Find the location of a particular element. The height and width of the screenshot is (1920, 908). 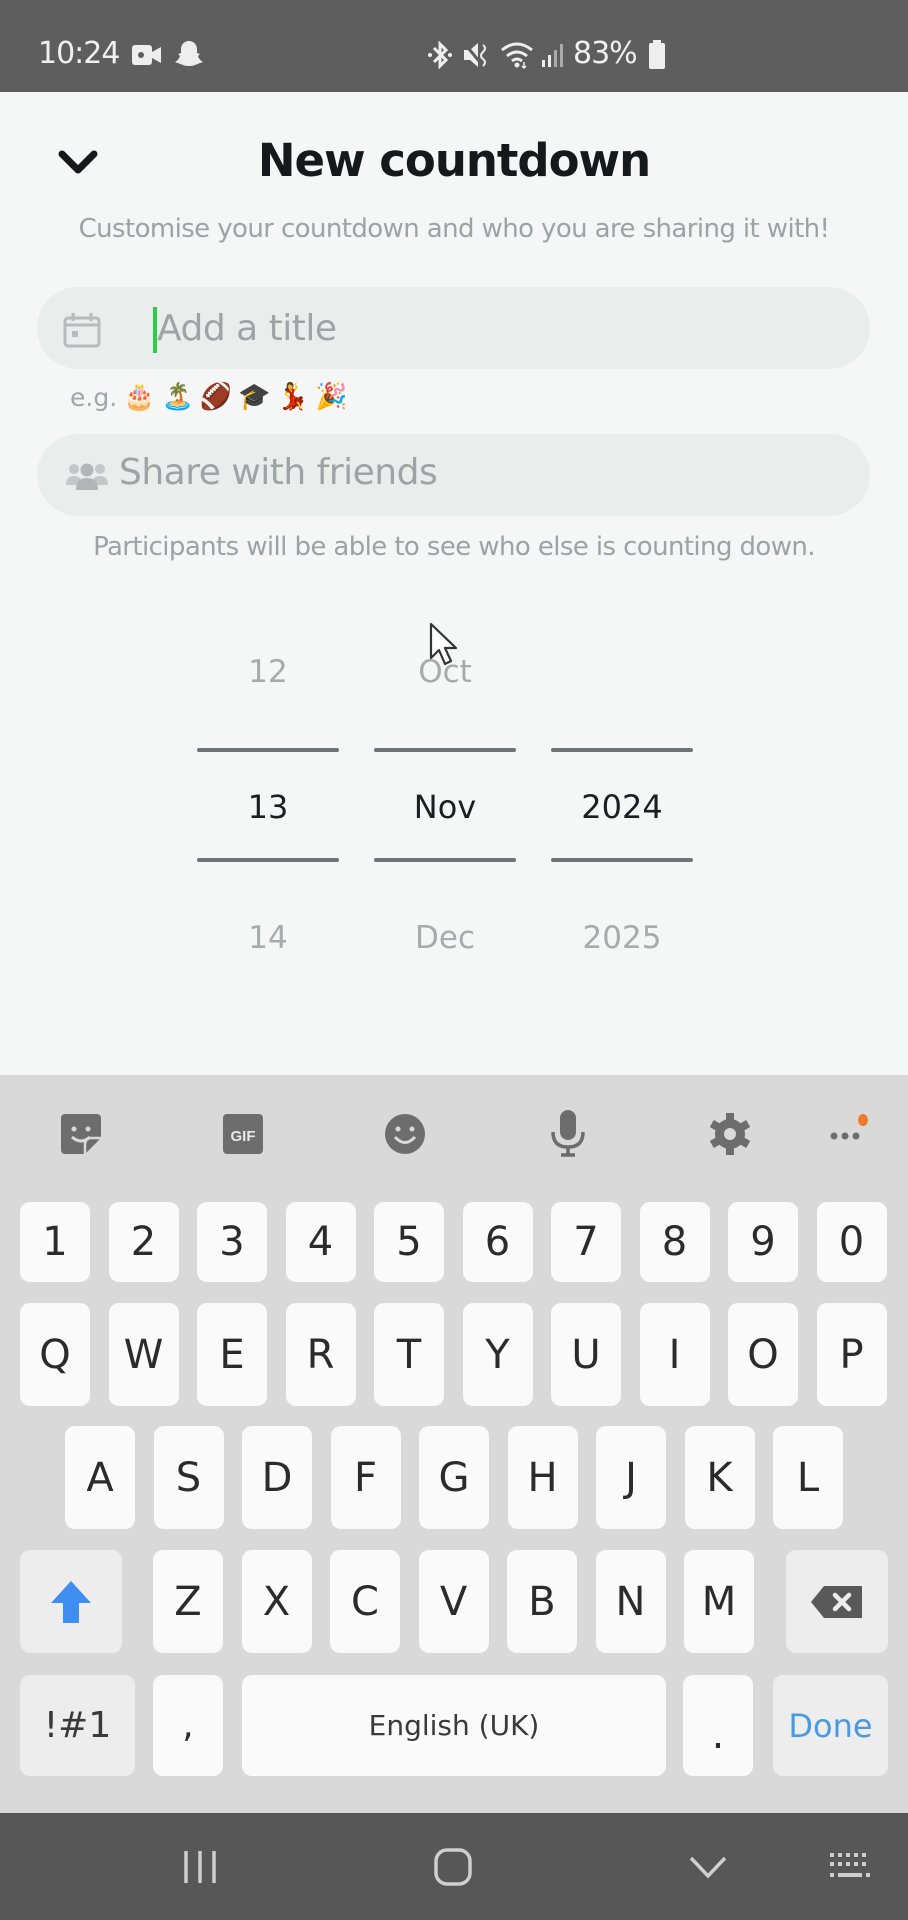

key-f: F is located at coordinates (365, 1477).